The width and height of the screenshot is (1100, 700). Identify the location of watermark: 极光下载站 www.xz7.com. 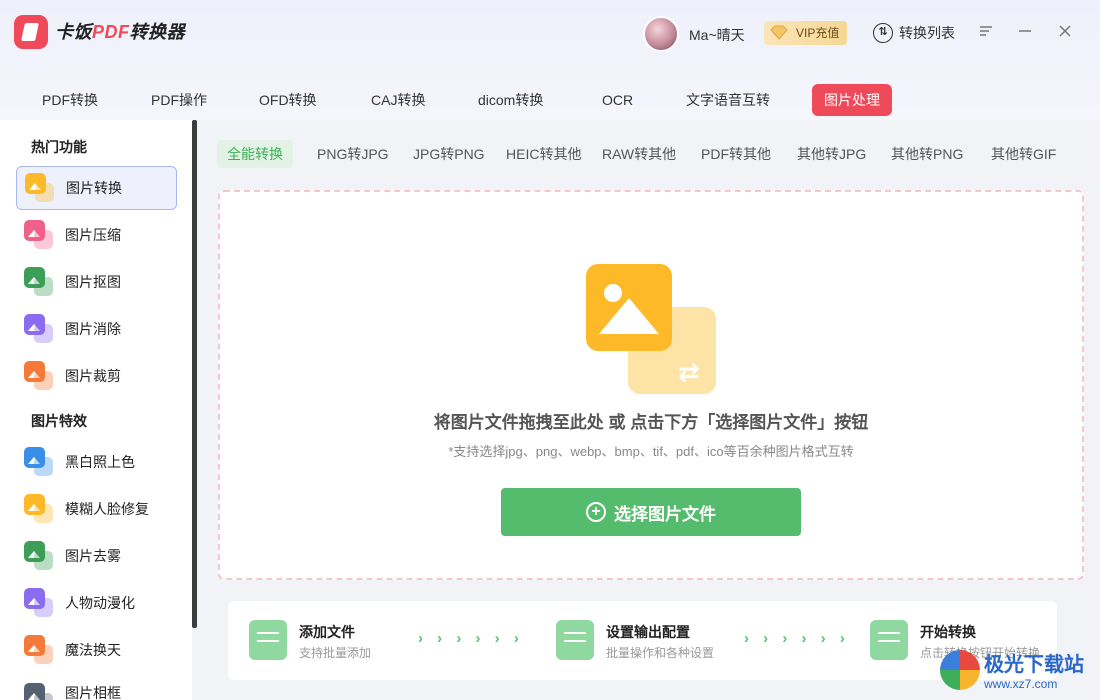
(1012, 669).